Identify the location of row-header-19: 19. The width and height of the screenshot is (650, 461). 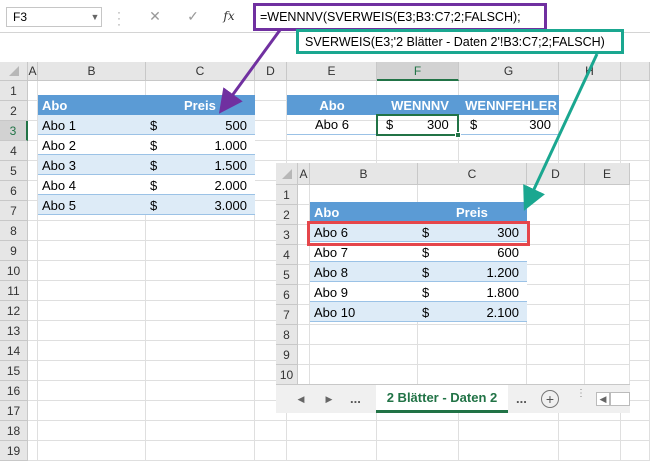
(14, 451).